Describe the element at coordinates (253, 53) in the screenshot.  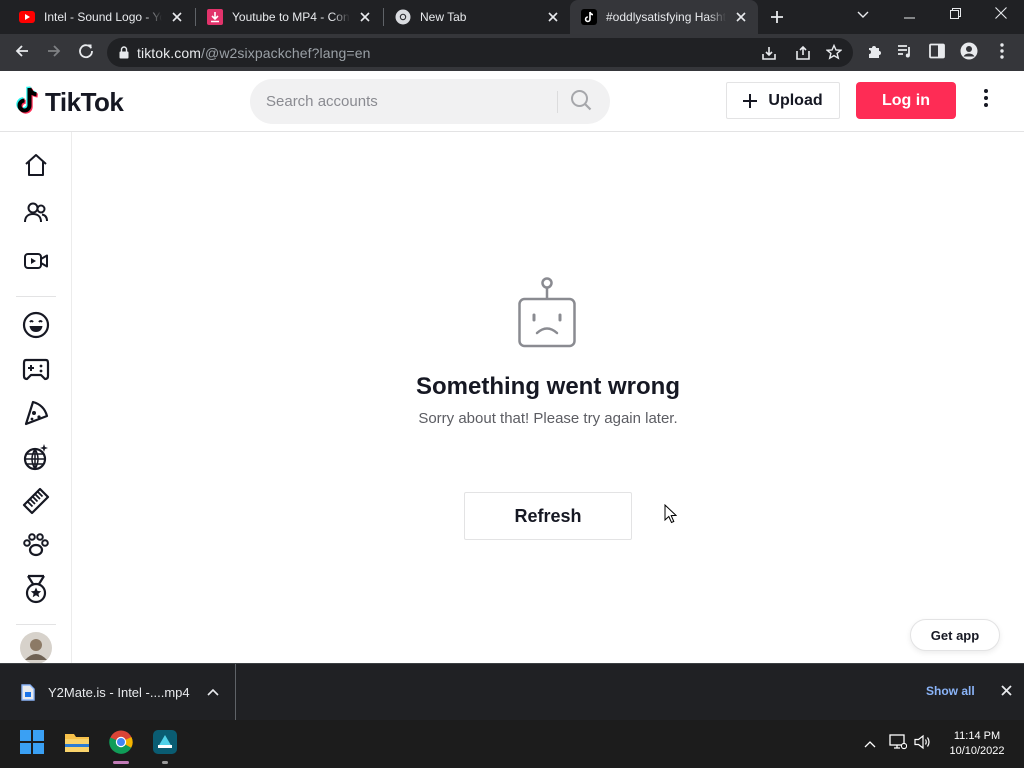
I see `url-text: tiktok.com/@w2sixpackchef?lang=en` at that location.